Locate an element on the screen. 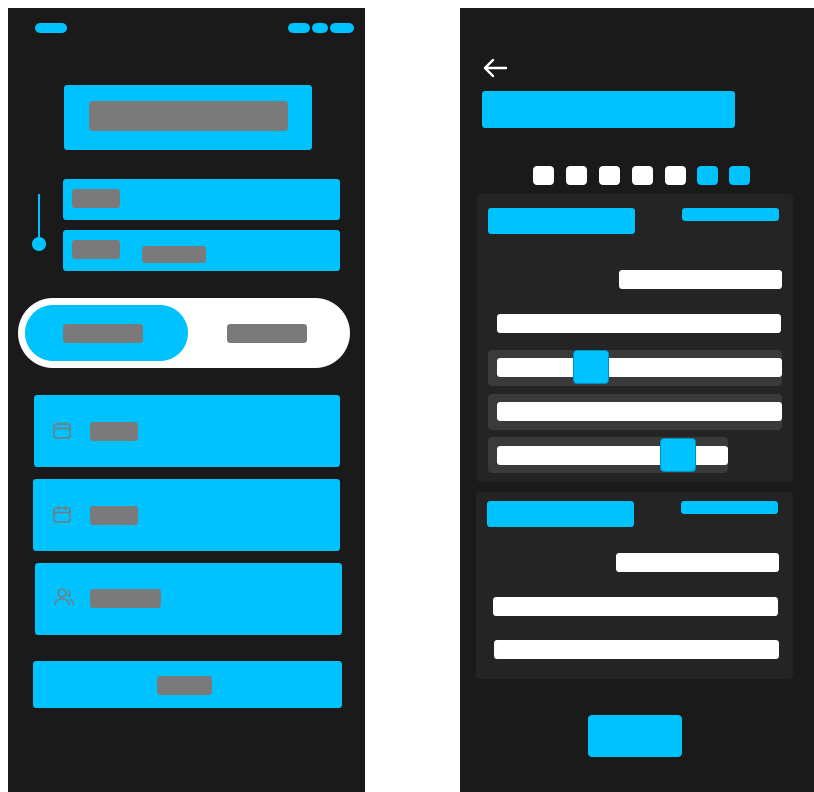  header-title is located at coordinates (188, 116).